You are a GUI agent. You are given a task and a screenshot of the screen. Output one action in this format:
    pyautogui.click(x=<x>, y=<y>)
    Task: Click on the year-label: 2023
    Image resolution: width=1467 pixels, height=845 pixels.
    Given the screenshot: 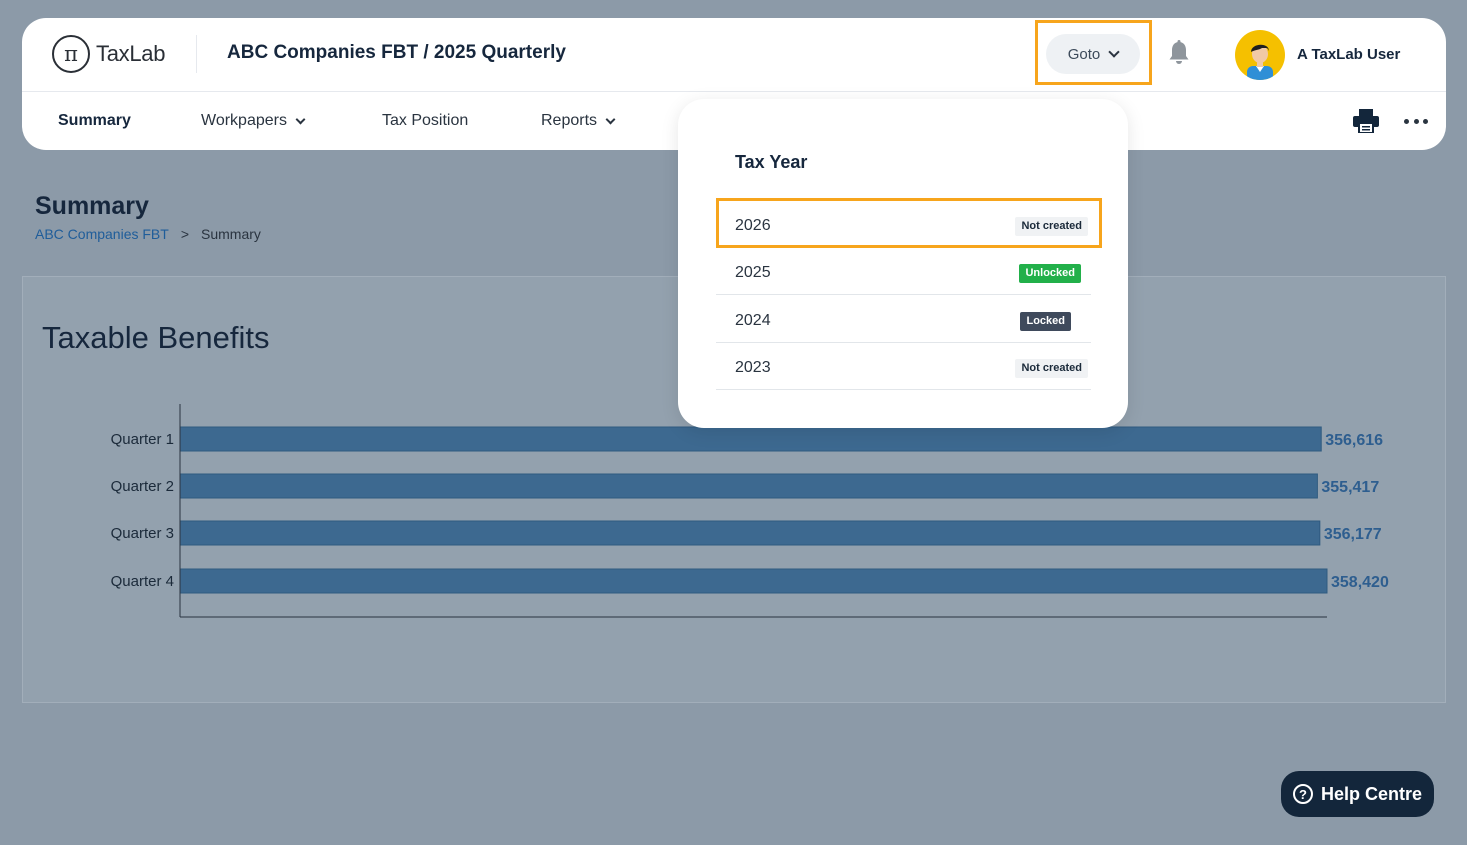 What is the action you would take?
    pyautogui.click(x=753, y=367)
    